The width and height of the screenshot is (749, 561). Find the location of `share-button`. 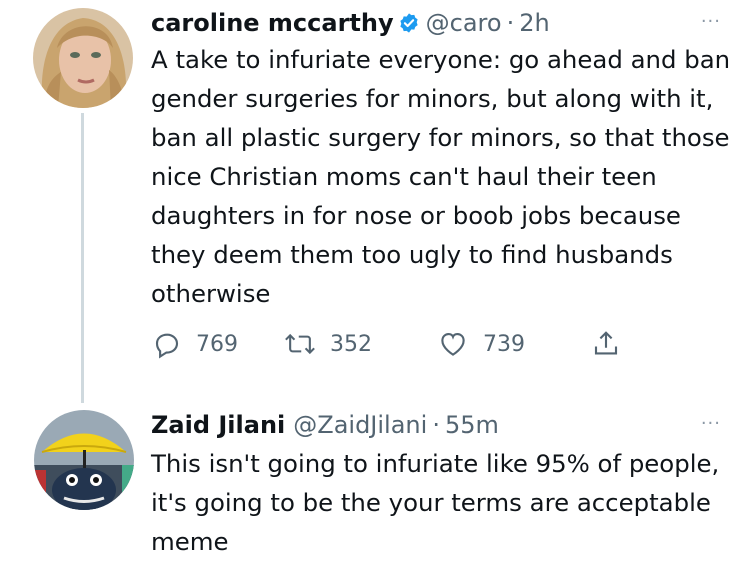

share-button is located at coordinates (606, 344).